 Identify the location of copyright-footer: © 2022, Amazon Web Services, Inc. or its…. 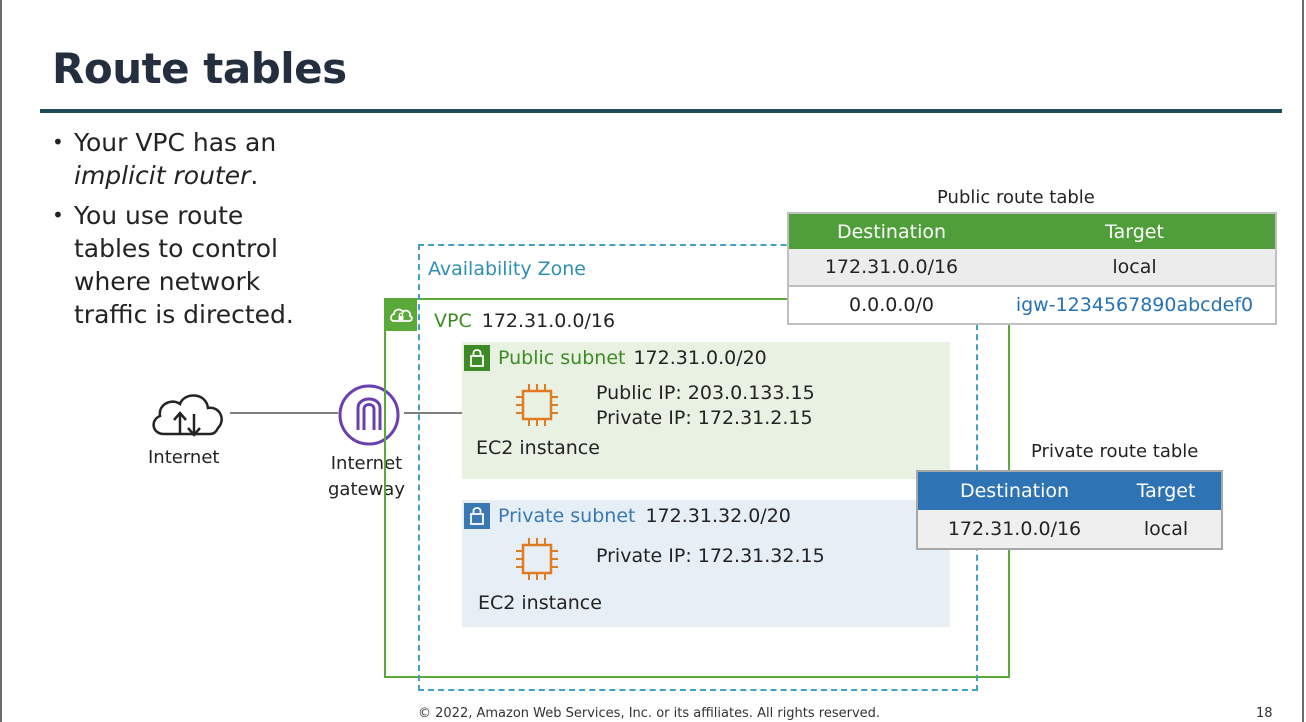
(649, 713).